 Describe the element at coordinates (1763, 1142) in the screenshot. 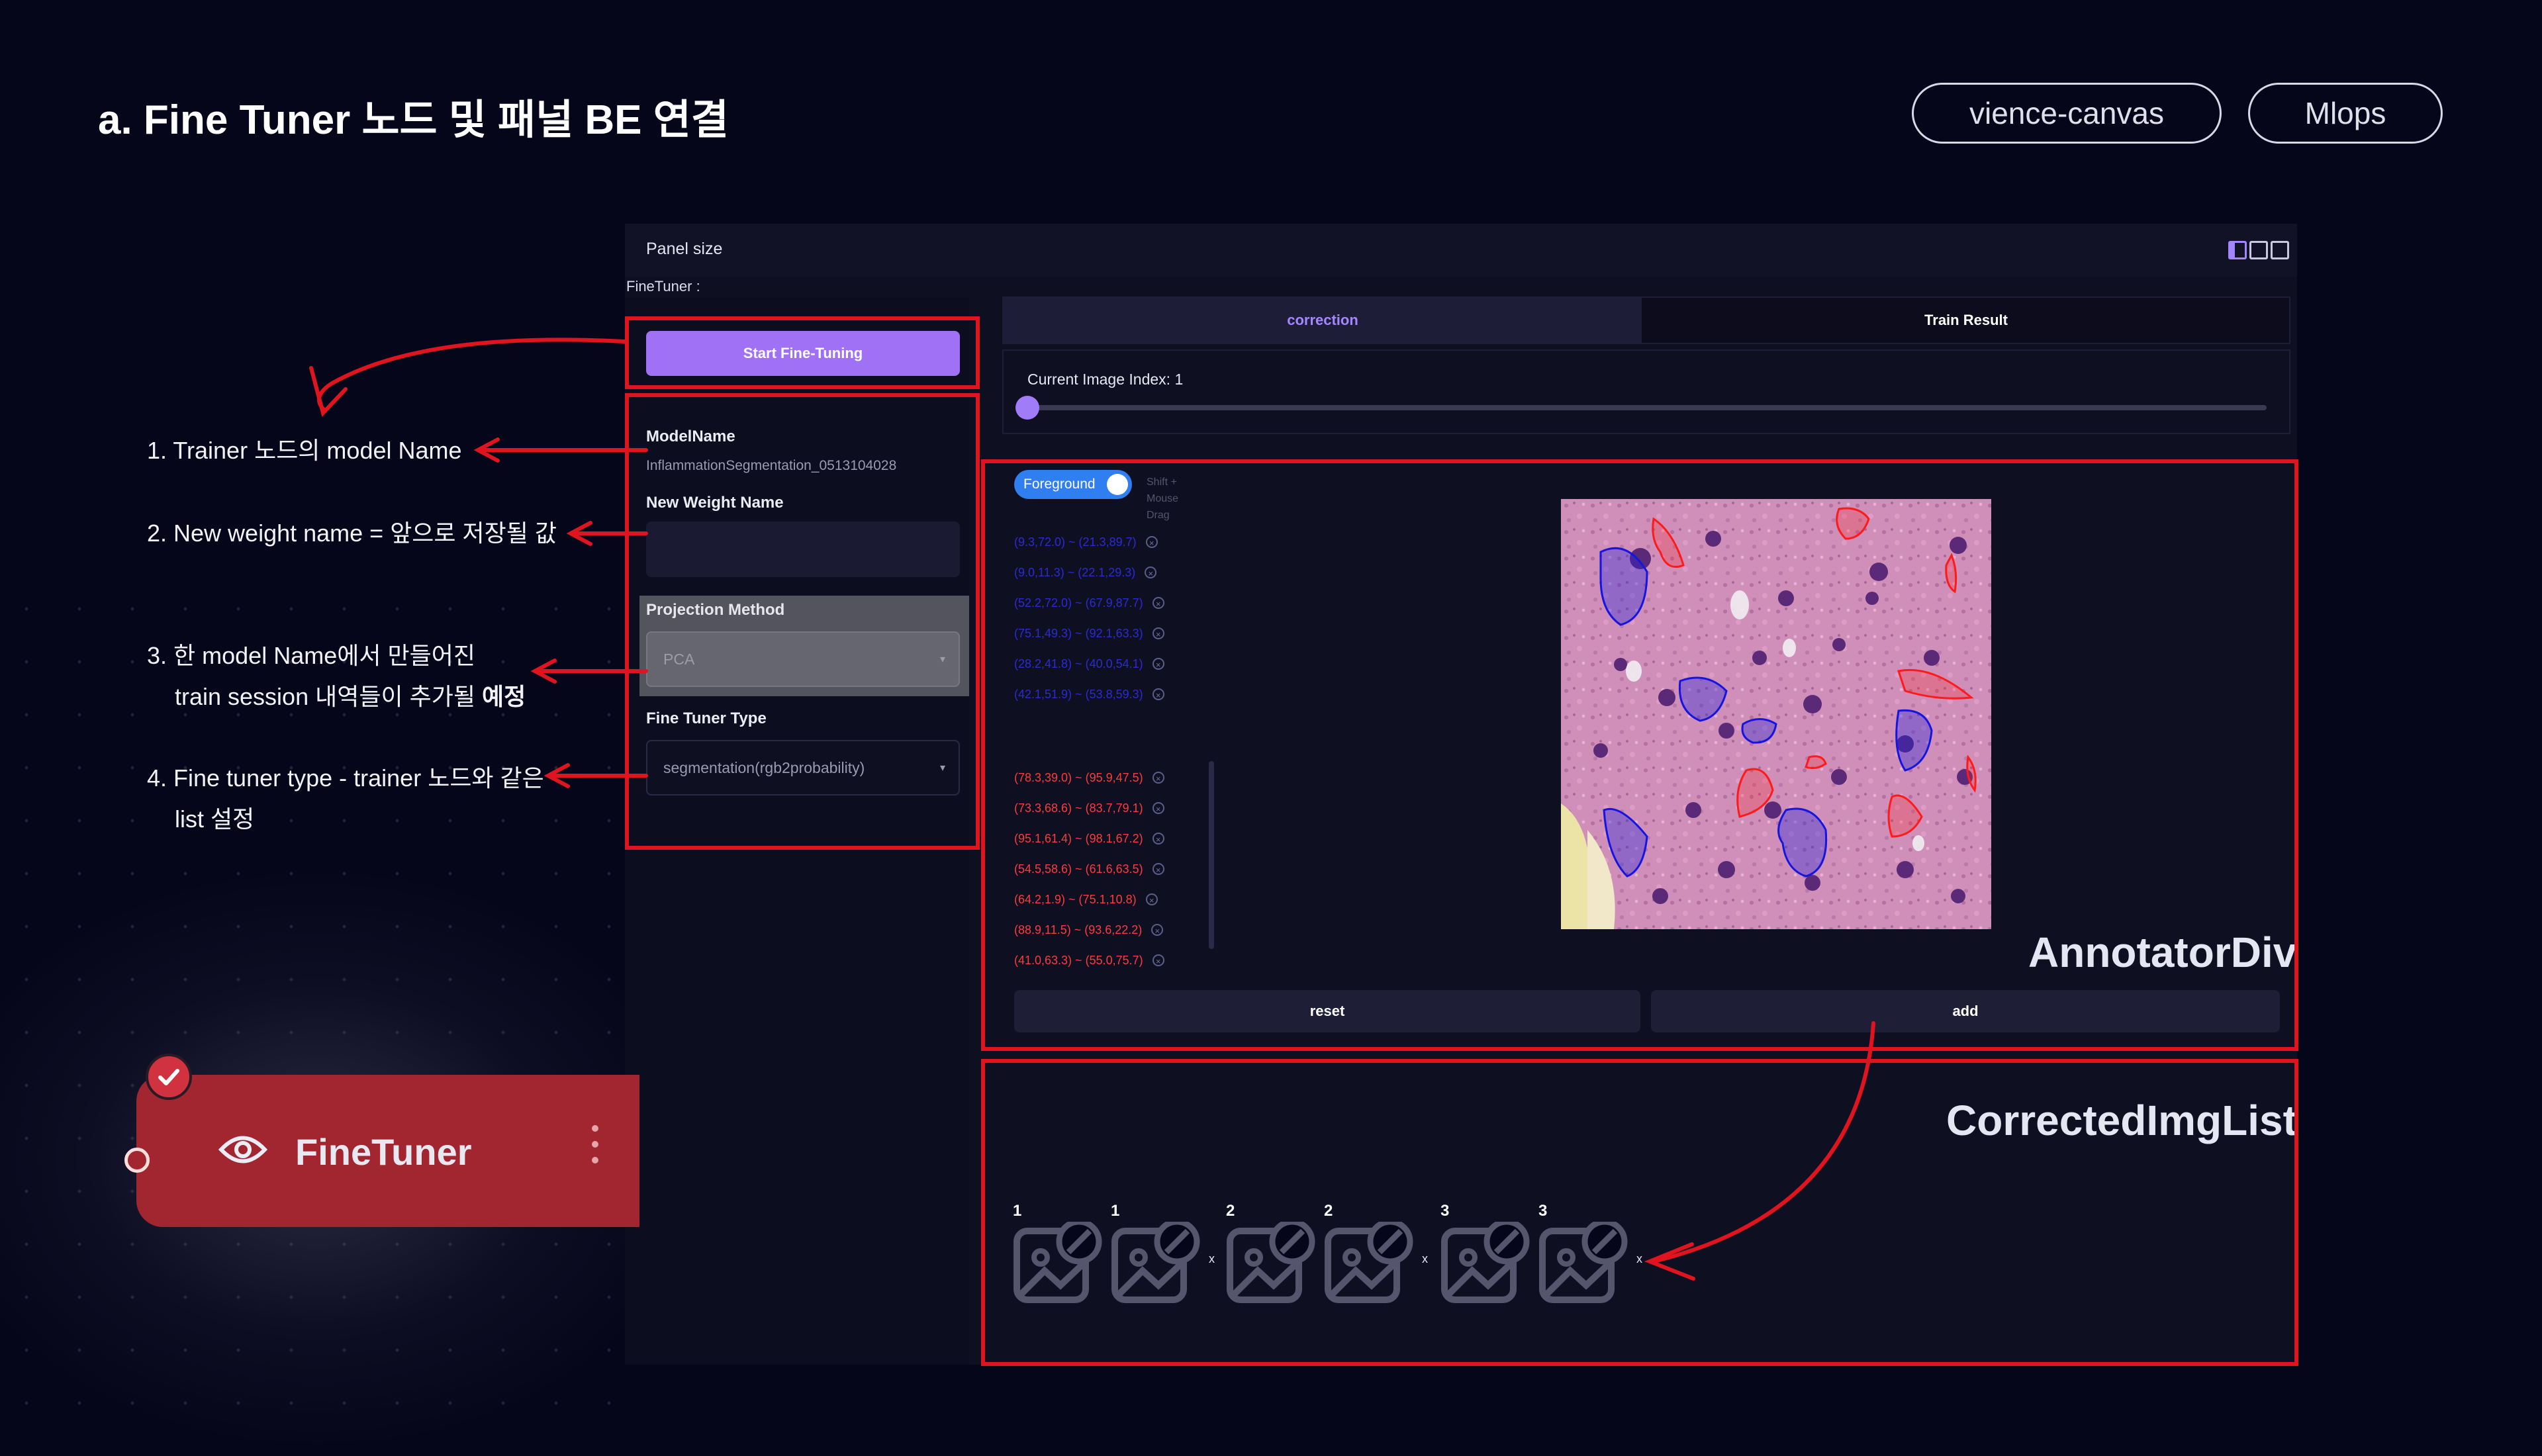

I see `arrow-add-to-list` at that location.